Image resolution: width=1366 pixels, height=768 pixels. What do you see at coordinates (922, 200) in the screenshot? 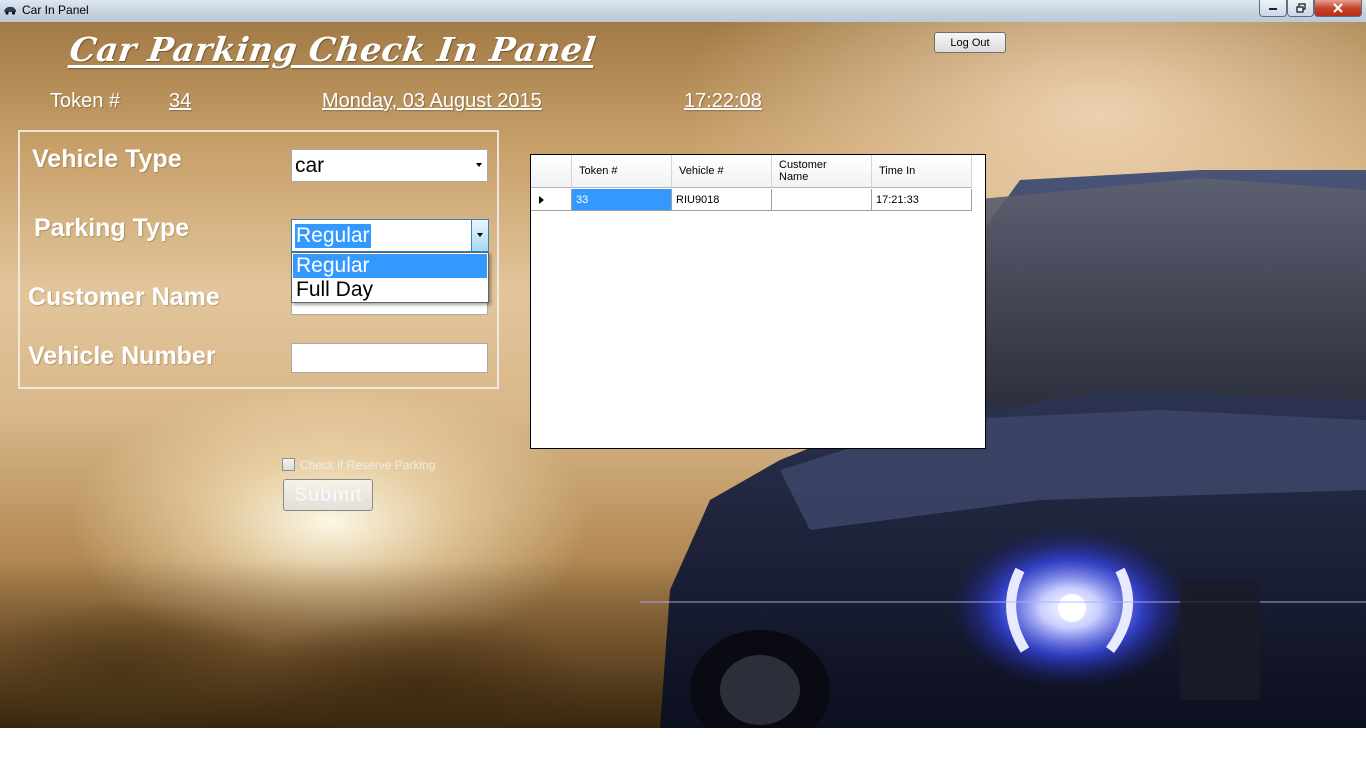
I see `table-cell-time-in: 17:21:33` at bounding box center [922, 200].